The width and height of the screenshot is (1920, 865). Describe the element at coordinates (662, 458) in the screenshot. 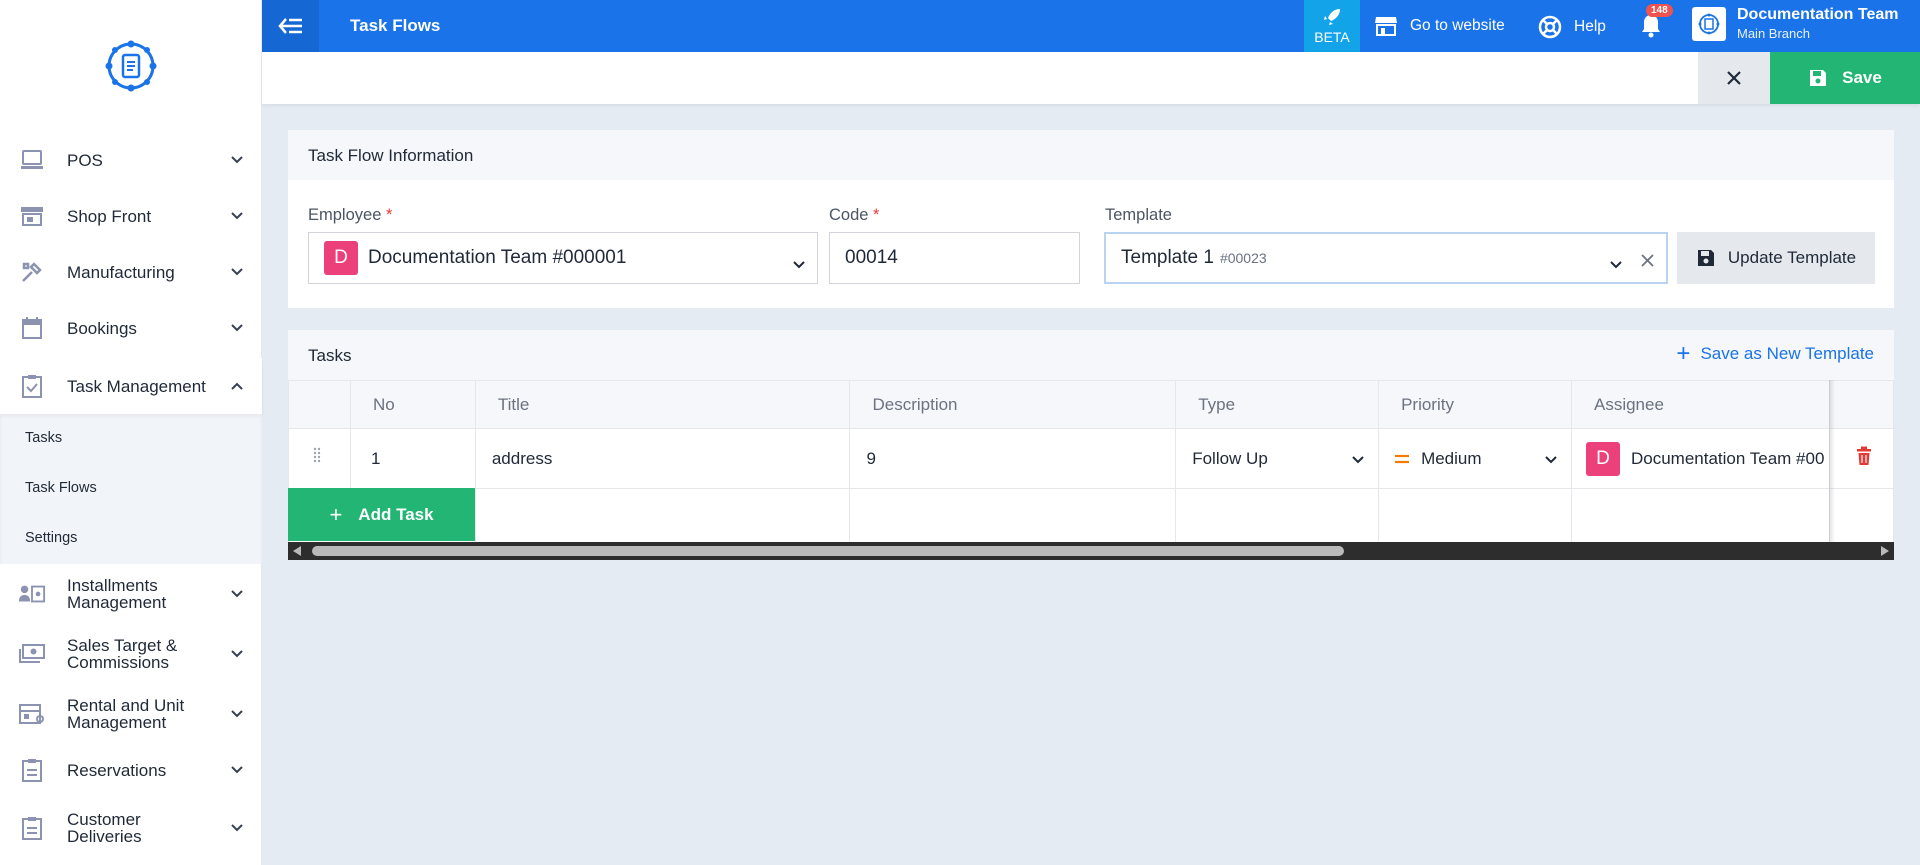

I see `task-title-cell: address` at that location.